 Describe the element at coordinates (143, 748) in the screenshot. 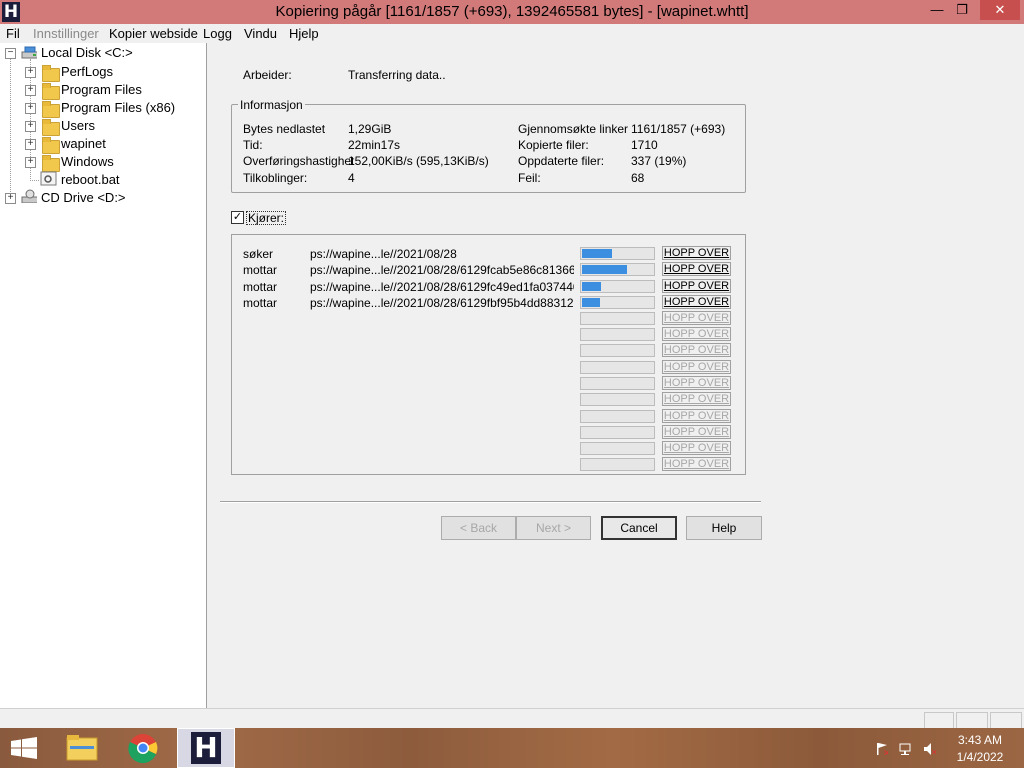

I see `chrome-icon` at that location.